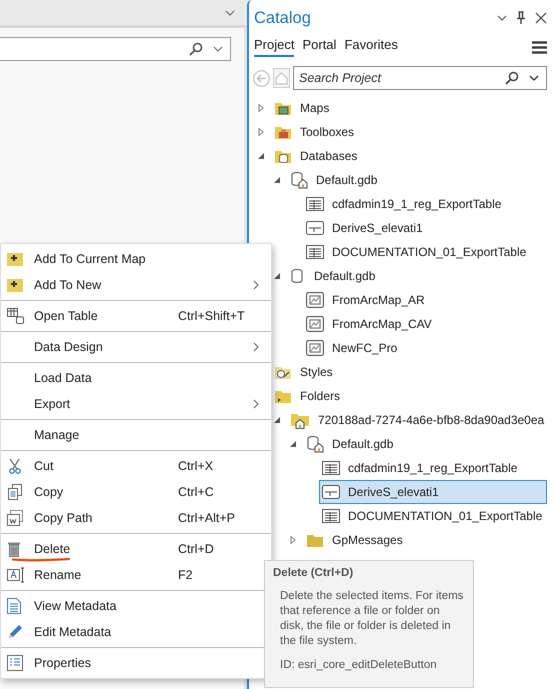 The image size is (555, 689). I want to click on properties-icon, so click(15, 663).